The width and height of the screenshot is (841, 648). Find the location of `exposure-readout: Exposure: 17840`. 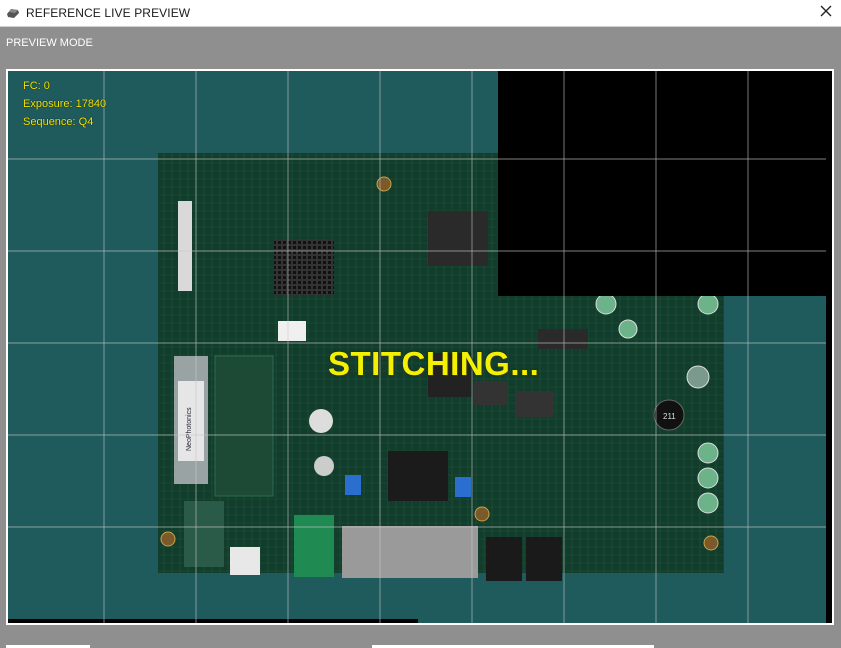

exposure-readout: Exposure: 17840 is located at coordinates (65, 104).